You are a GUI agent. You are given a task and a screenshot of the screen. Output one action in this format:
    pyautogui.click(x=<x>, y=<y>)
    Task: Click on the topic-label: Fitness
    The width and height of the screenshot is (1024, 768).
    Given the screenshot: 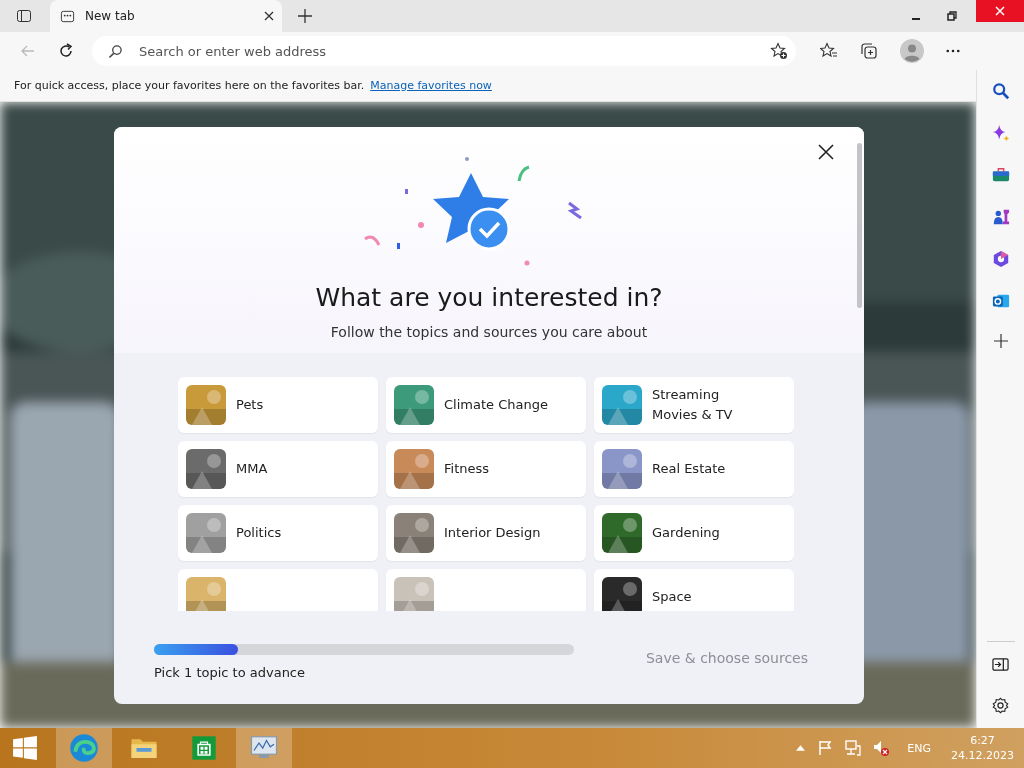 What is the action you would take?
    pyautogui.click(x=467, y=469)
    